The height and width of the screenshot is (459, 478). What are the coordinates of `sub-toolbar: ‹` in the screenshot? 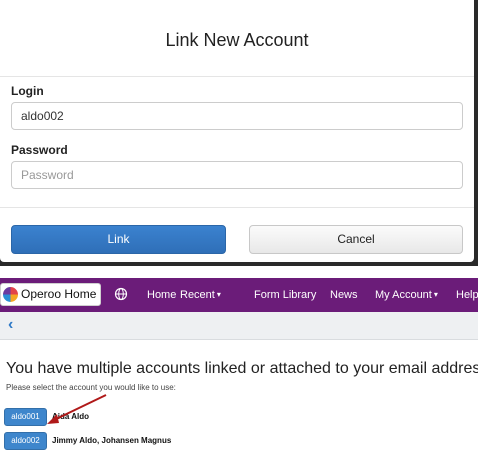 It's located at (239, 326).